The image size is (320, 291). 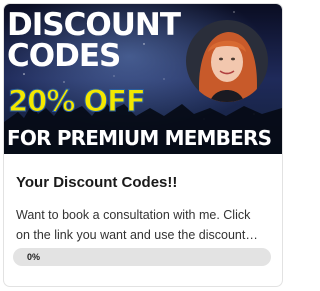 I want to click on progress-bar: 0%, so click(x=142, y=257).